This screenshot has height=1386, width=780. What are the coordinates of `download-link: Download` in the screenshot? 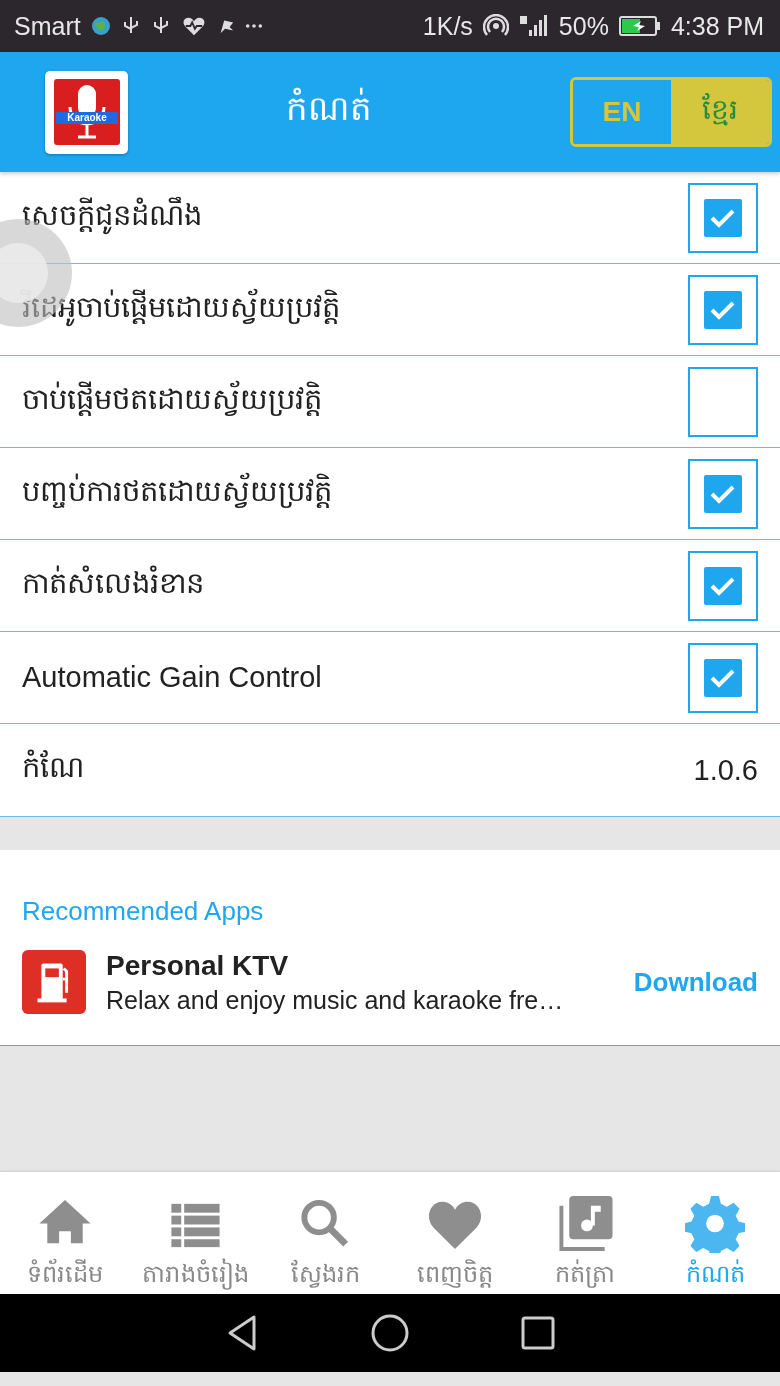 It's located at (695, 982).